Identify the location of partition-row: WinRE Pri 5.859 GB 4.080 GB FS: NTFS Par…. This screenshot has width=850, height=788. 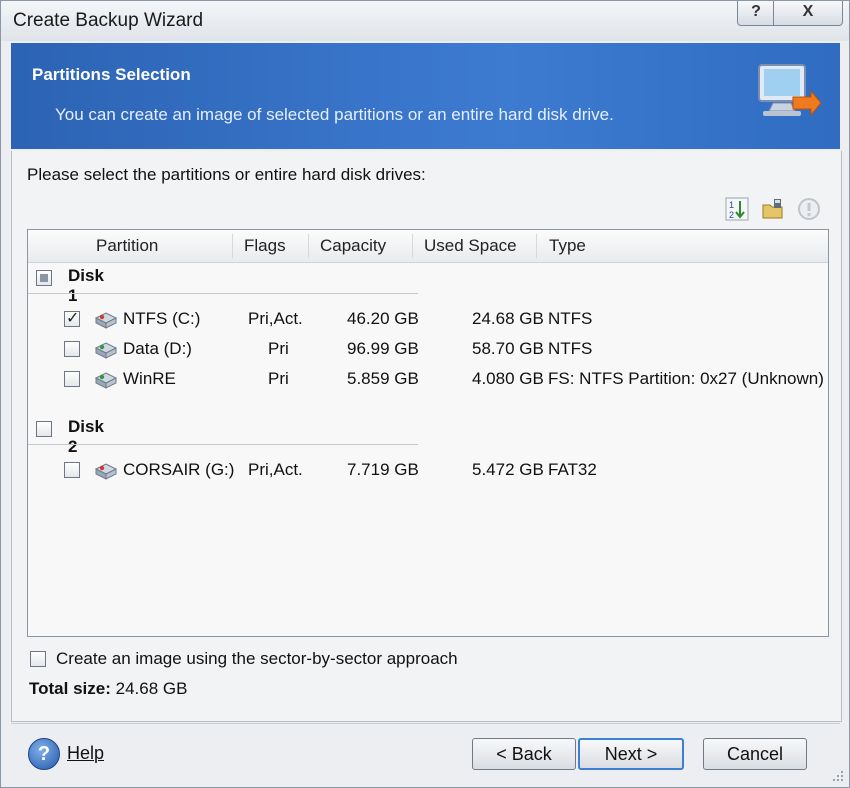
(428, 379).